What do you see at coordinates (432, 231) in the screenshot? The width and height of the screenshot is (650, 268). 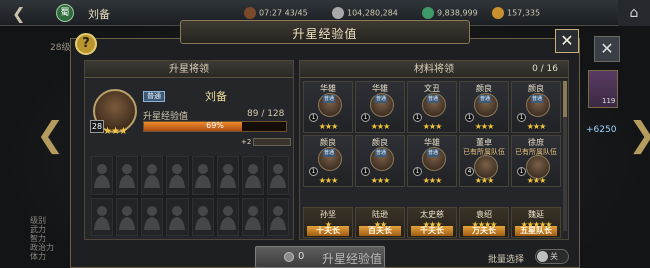 I see `rank-title: 千夫长` at bounding box center [432, 231].